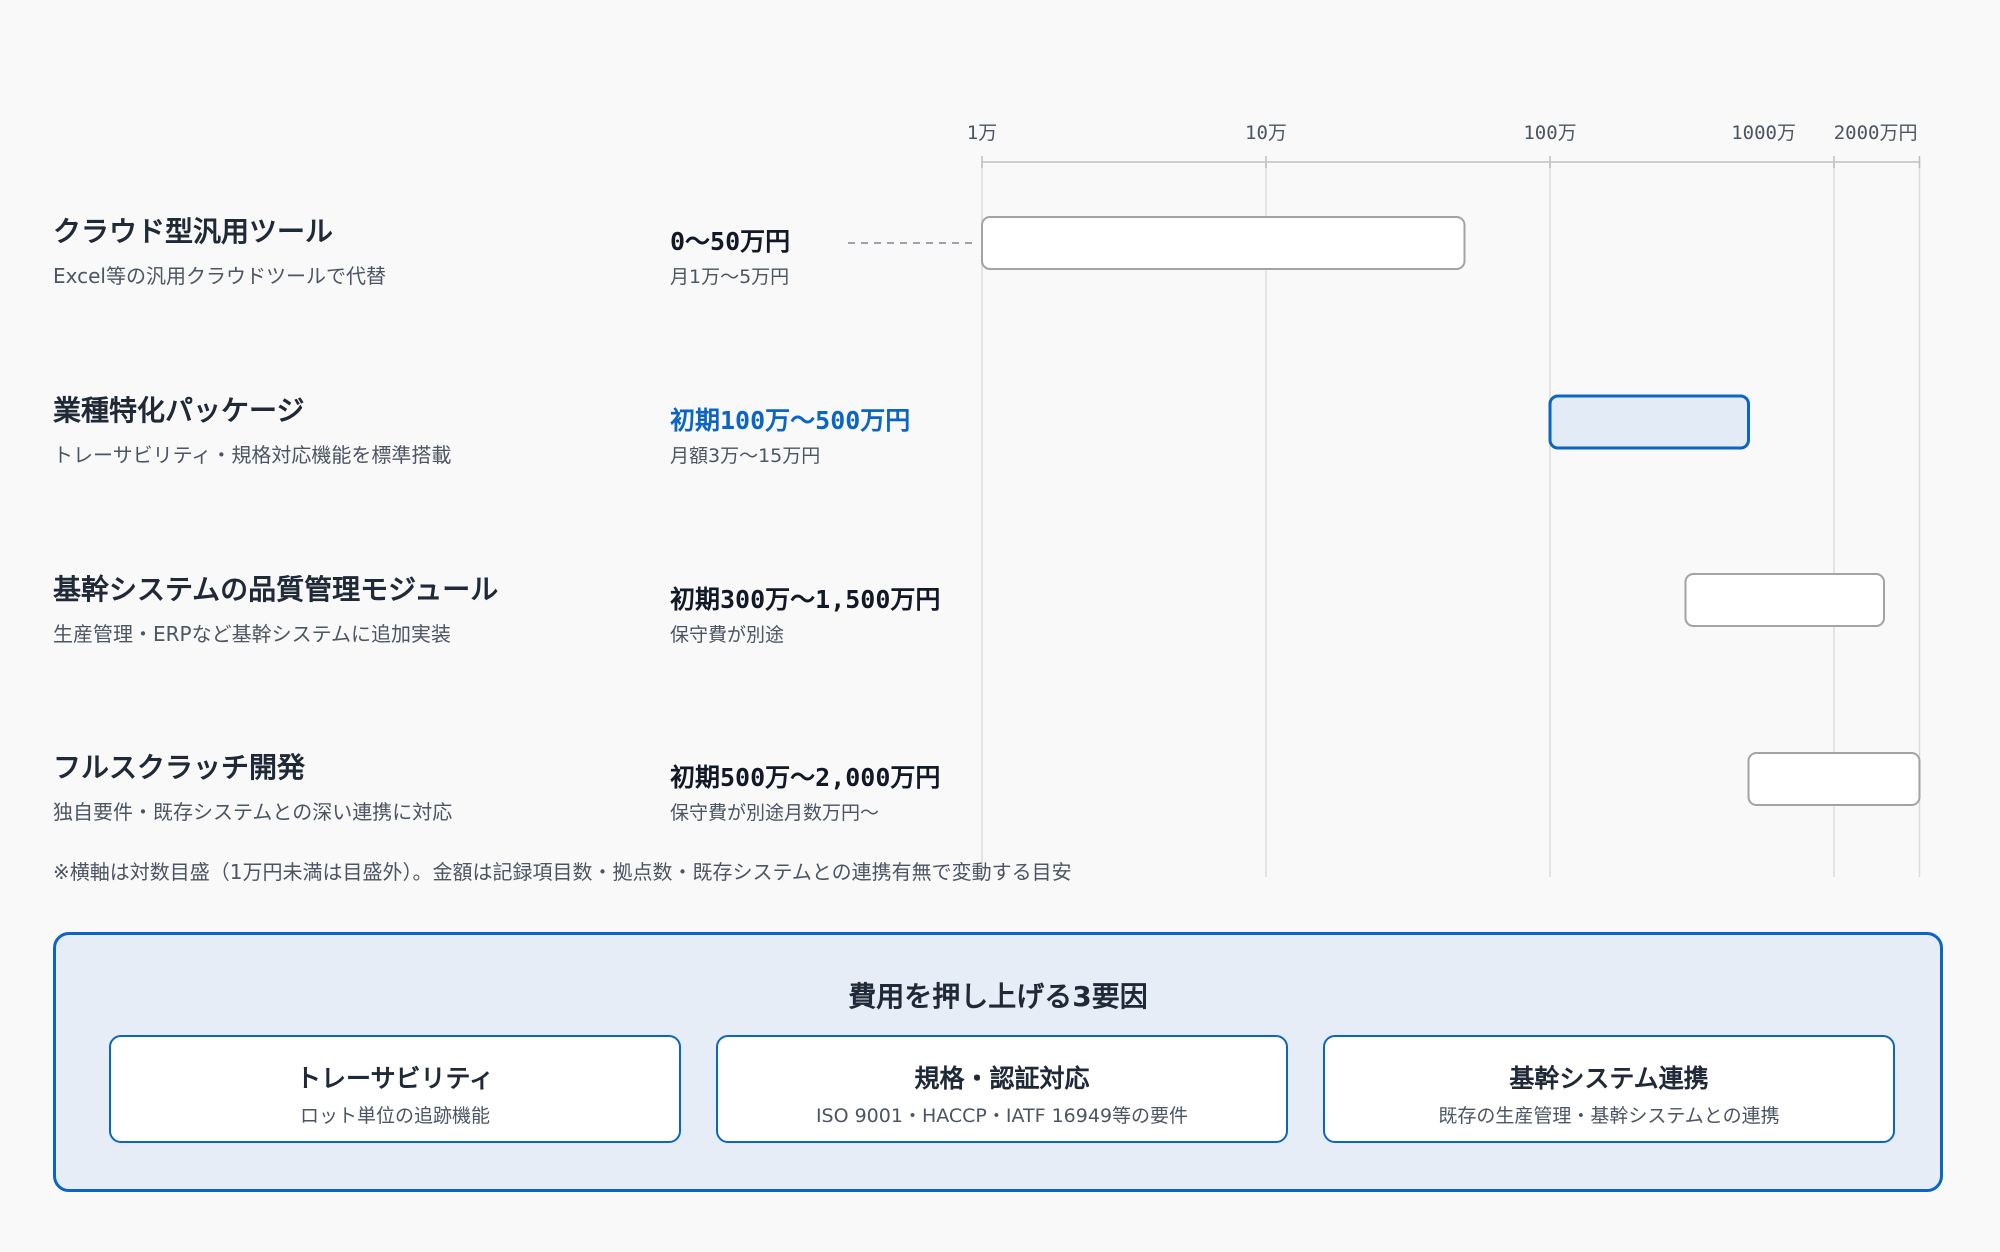  I want to click on row-price-note: 保守費が別途, so click(727, 635).